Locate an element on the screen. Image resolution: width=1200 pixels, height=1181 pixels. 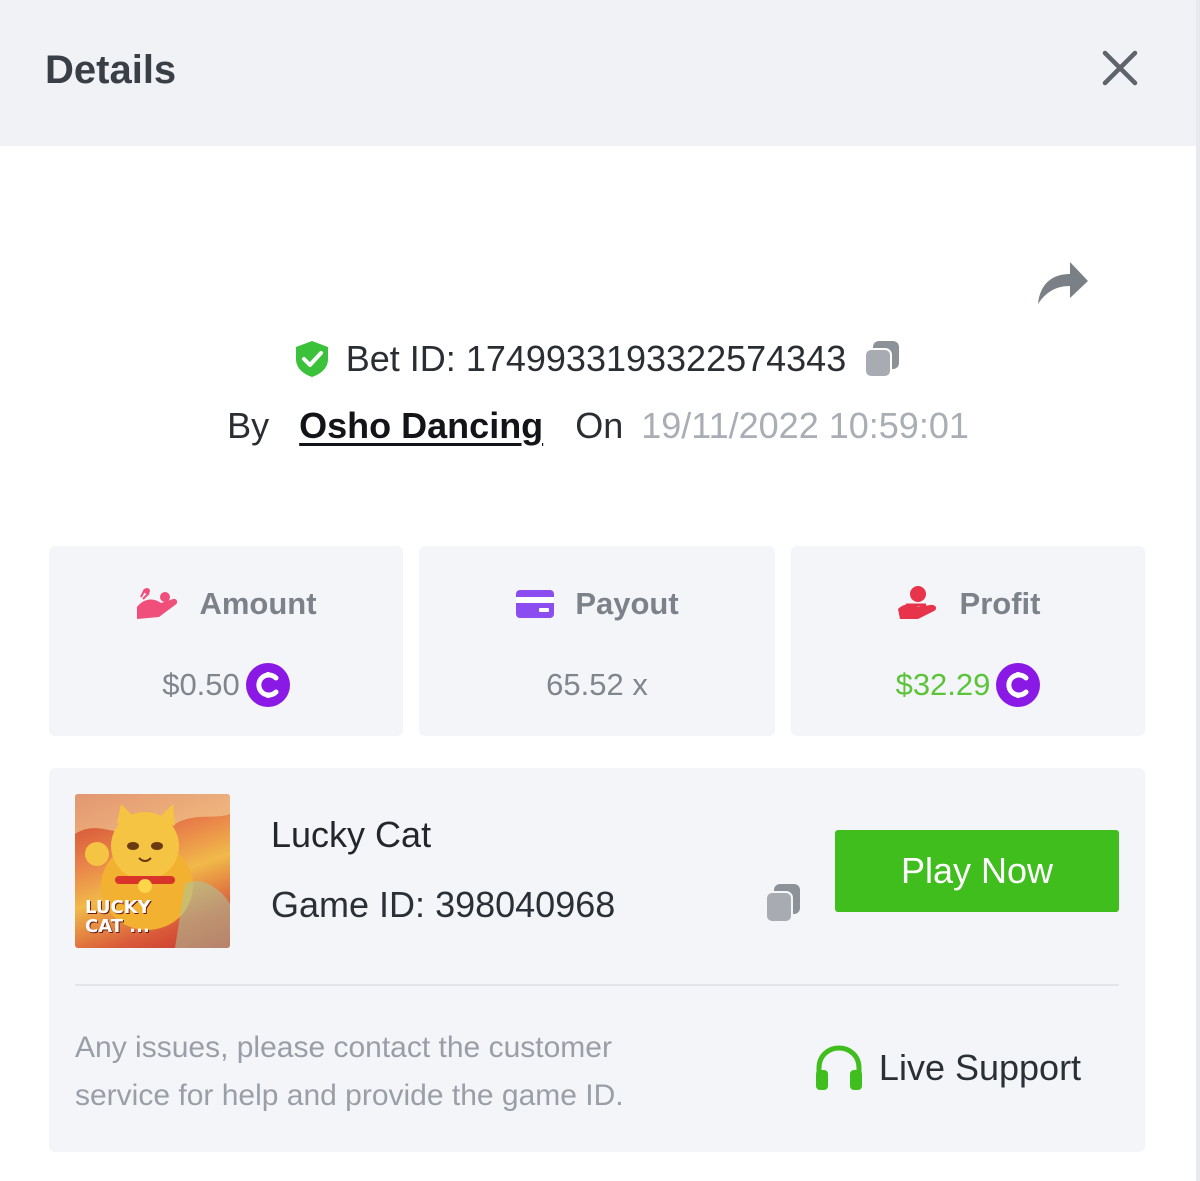
share-icon is located at coordinates (1063, 283).